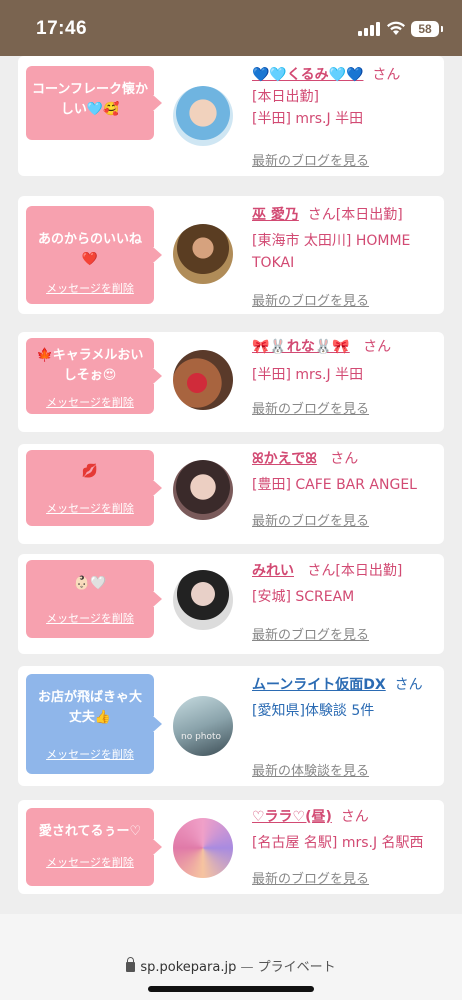  I want to click on profile-info: ♡ララ♡(昼) さん [名古屋 名駅] mrs.J 名駅西 最新のブログを見る, so click(345, 846).